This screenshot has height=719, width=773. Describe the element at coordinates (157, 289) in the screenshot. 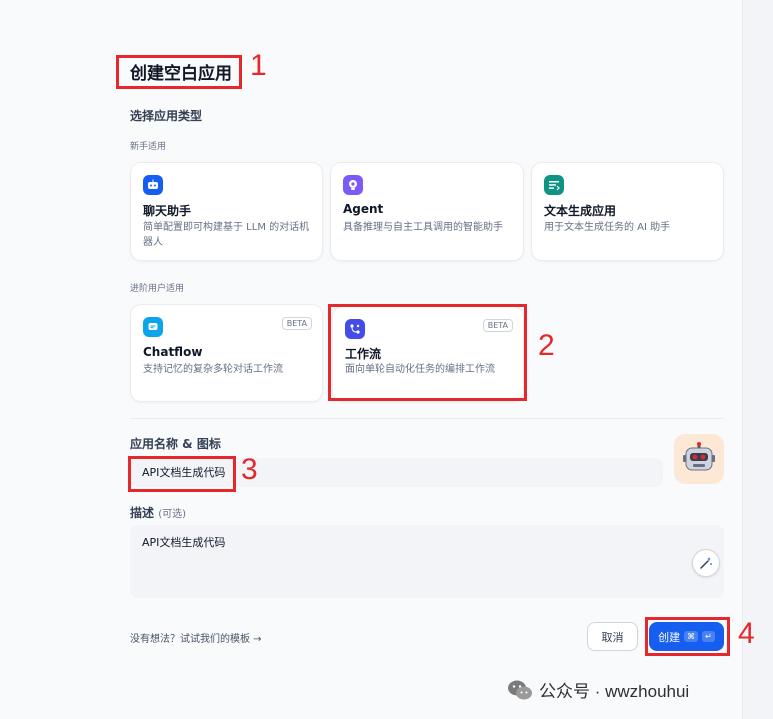

I see `advanced-group-label: 进阶用户适用` at that location.